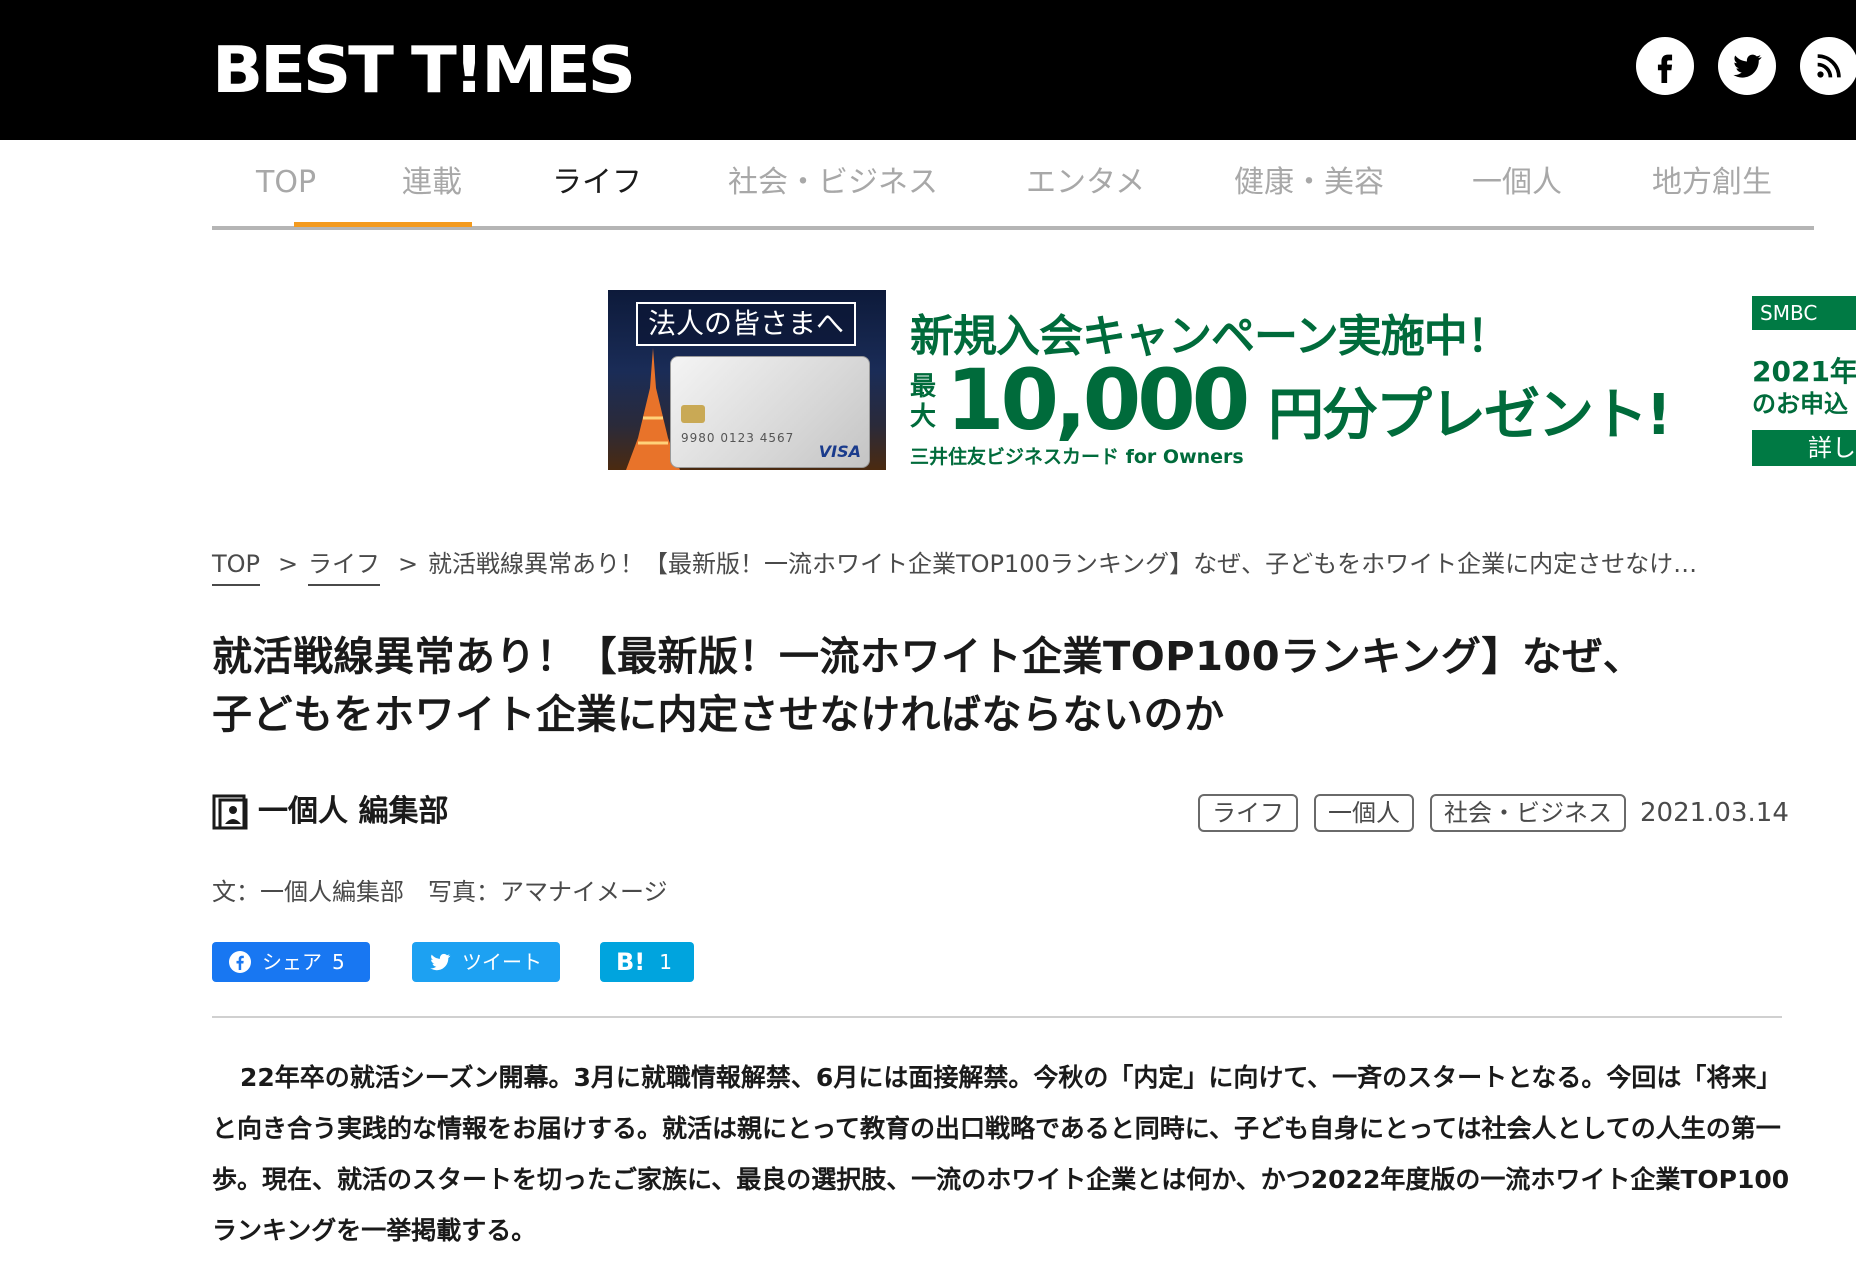 This screenshot has height=1271, width=1856. Describe the element at coordinates (1309, 183) in the screenshot. I see `nav-item-health-beauty: 健康・美容` at that location.